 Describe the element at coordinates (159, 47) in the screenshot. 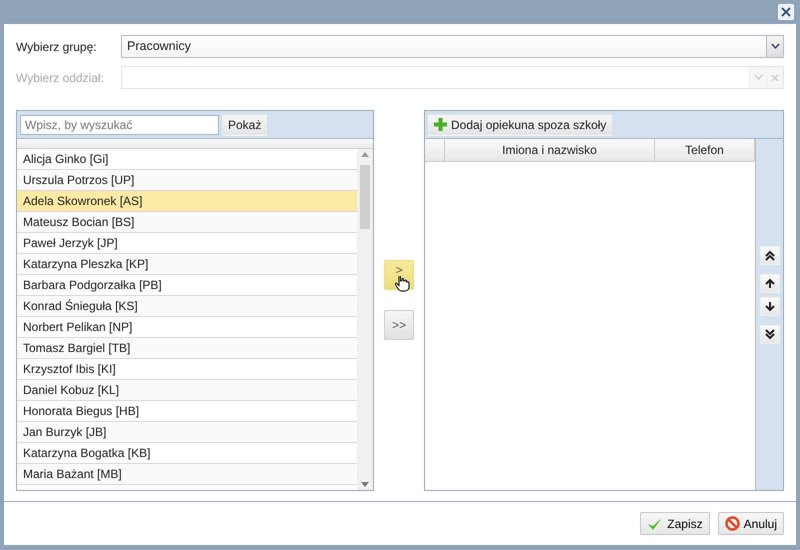

I see `dropdown-value: Pracownicy` at that location.